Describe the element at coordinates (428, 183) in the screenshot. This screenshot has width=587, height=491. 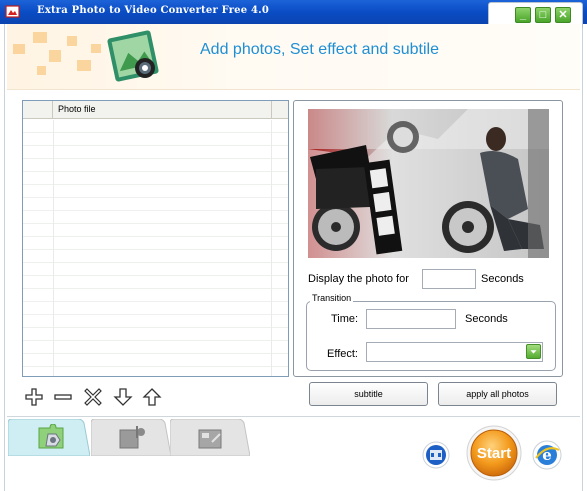
I see `photo-preview` at that location.